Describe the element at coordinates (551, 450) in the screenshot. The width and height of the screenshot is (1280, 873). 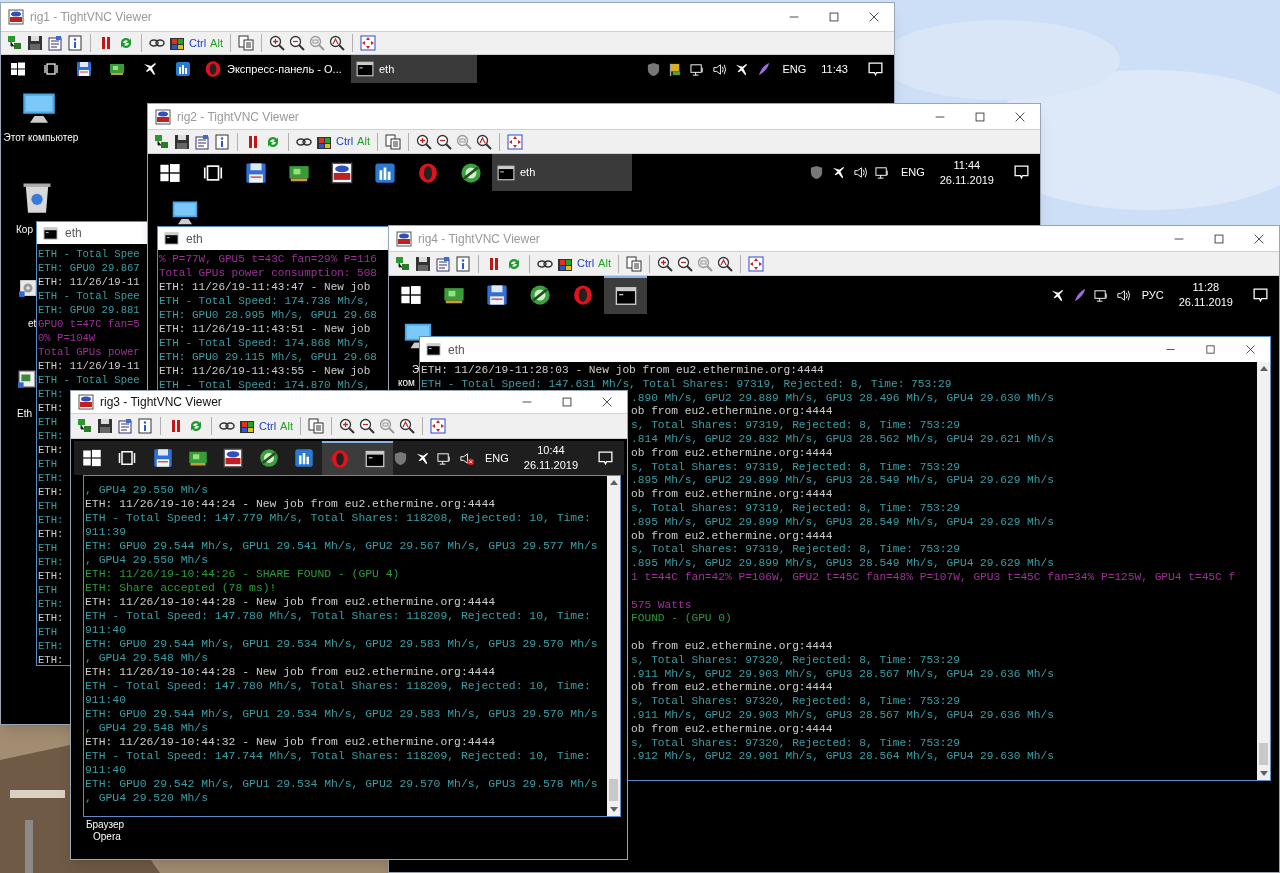
I see `clock-time: 10:44` at that location.